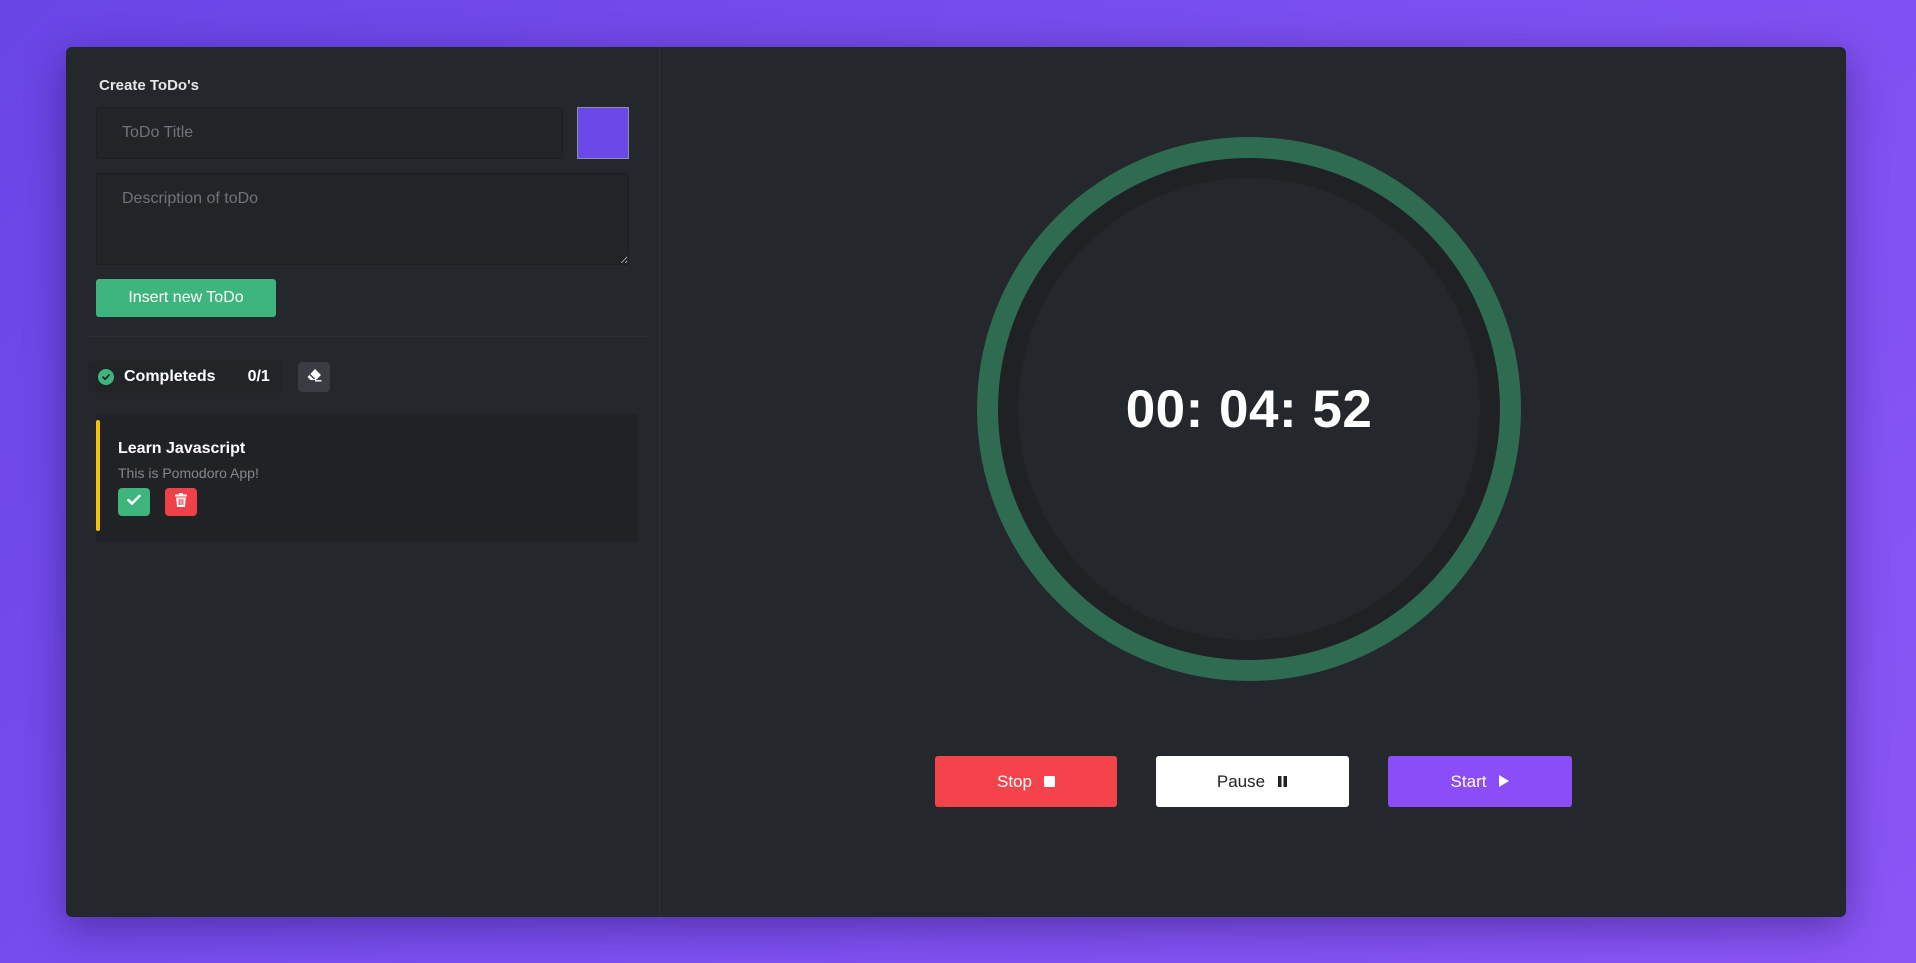 Image resolution: width=1916 pixels, height=963 pixels. I want to click on pause-button: Pause, so click(1252, 781).